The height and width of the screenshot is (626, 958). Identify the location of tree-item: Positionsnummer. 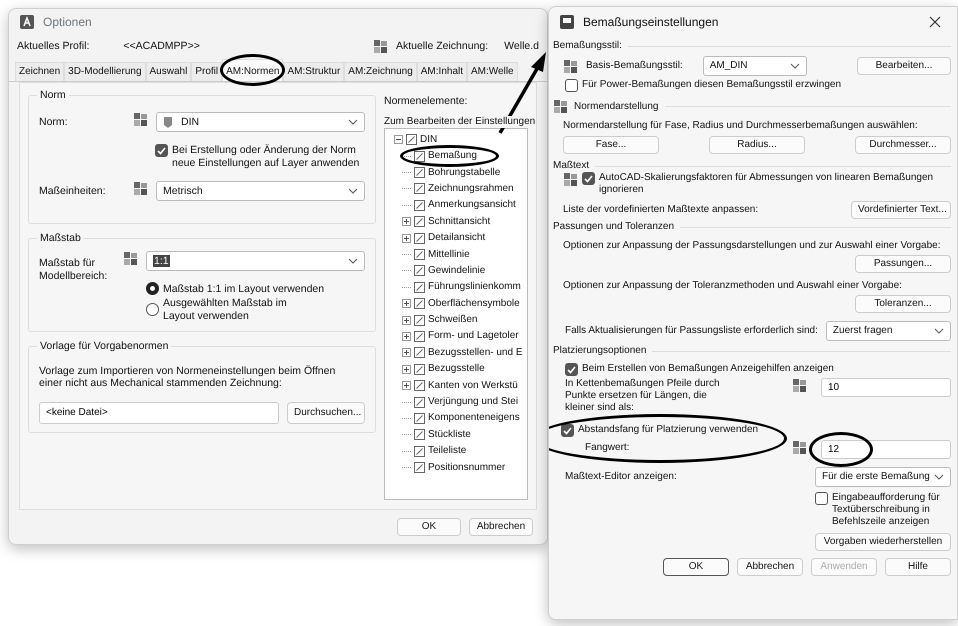
(467, 468).